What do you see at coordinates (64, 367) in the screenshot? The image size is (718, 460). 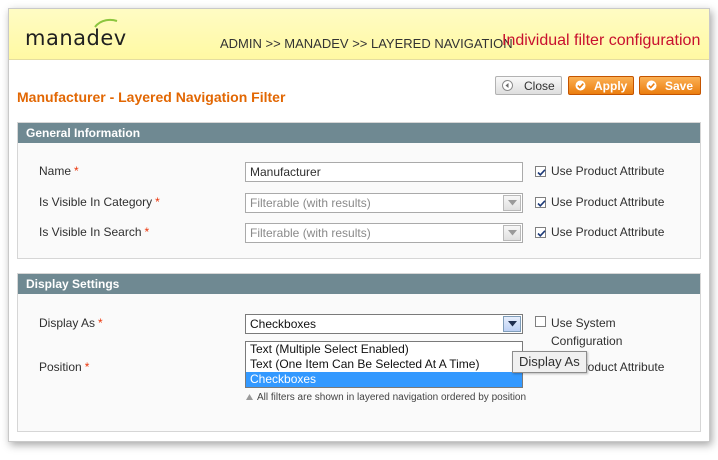 I see `position-label: Position *` at bounding box center [64, 367].